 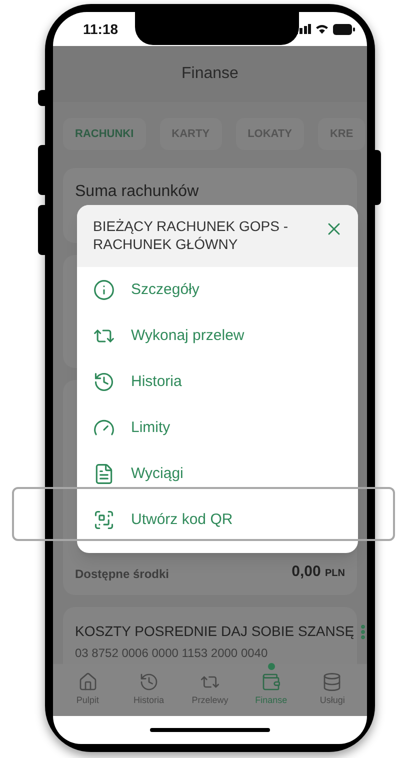 I want to click on account-tab: RACHUNKI, so click(x=104, y=134).